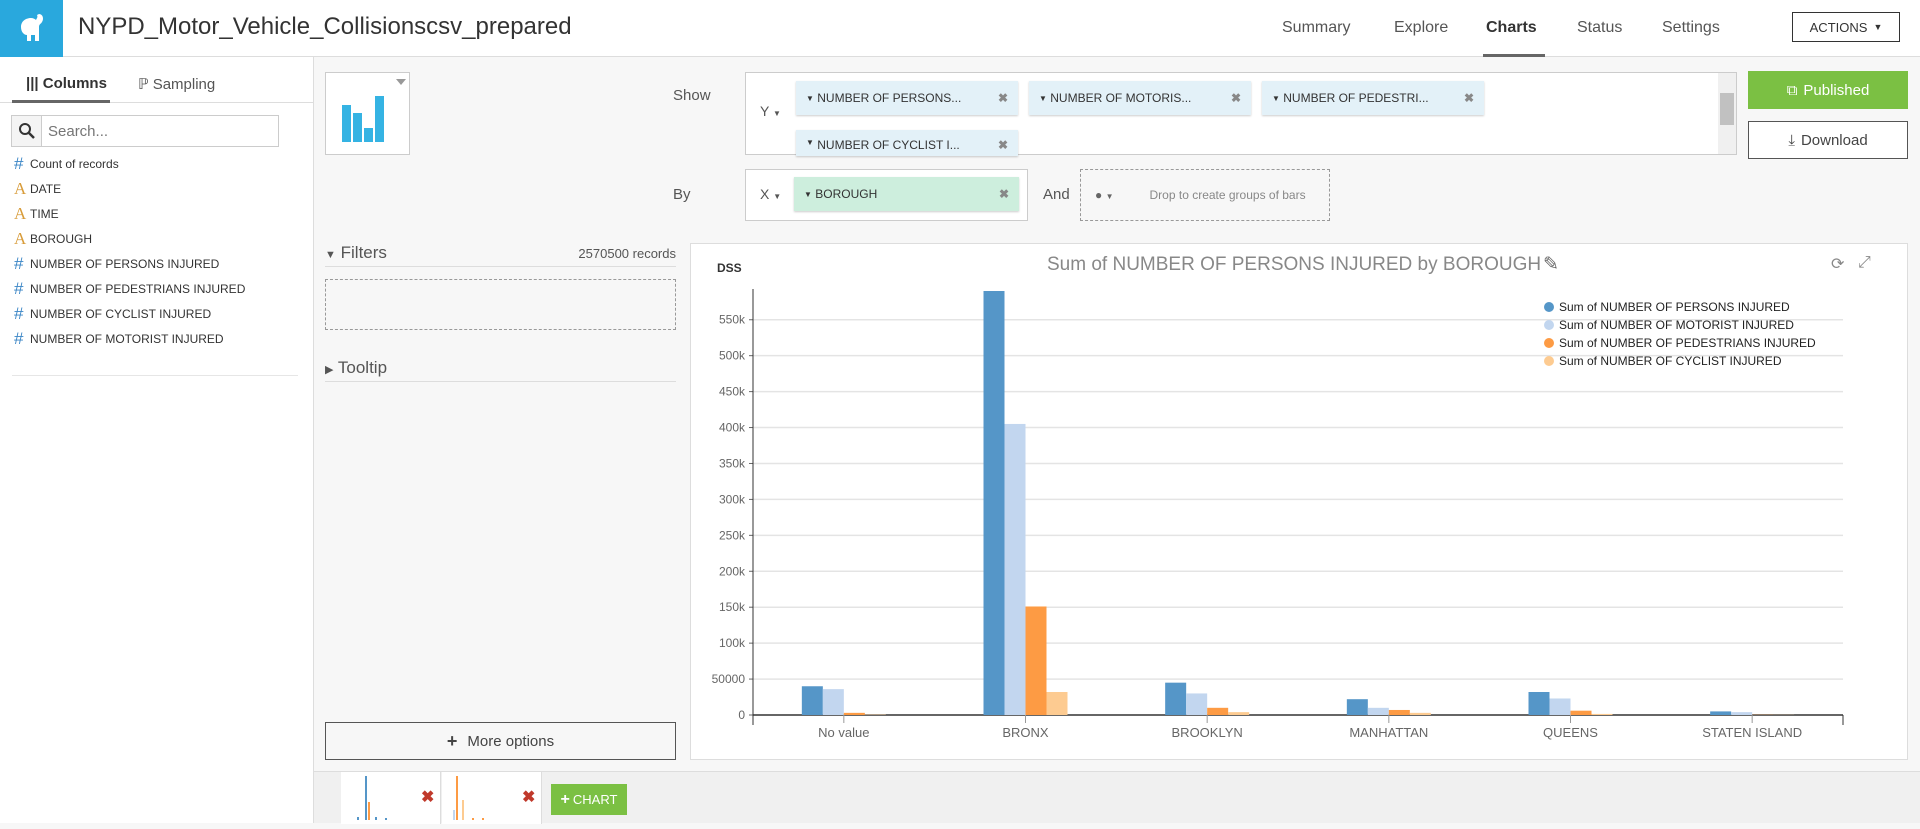  What do you see at coordinates (682, 194) in the screenshot?
I see `by-label: By` at bounding box center [682, 194].